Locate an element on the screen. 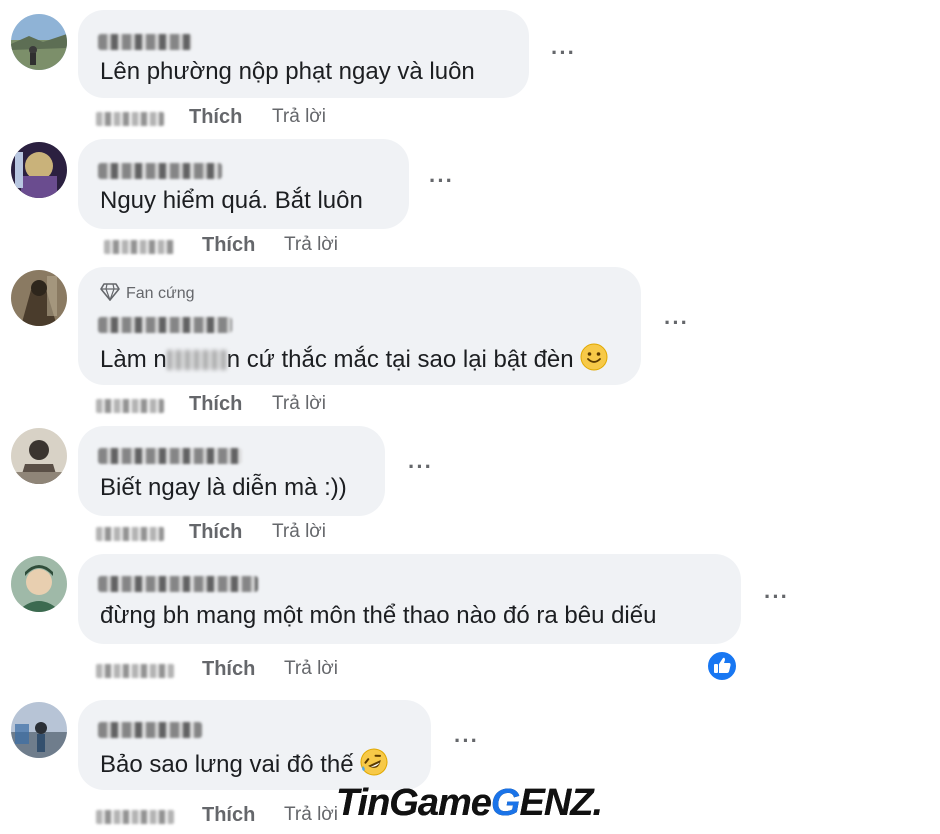  fan-badge: Fan cứng is located at coordinates (147, 293).